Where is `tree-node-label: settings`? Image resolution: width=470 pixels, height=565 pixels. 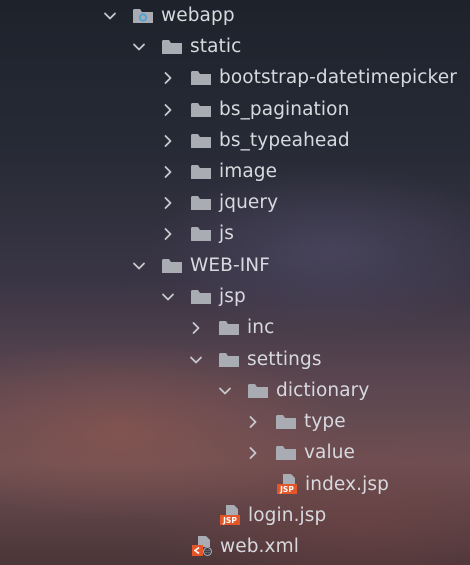
tree-node-label: settings is located at coordinates (284, 359).